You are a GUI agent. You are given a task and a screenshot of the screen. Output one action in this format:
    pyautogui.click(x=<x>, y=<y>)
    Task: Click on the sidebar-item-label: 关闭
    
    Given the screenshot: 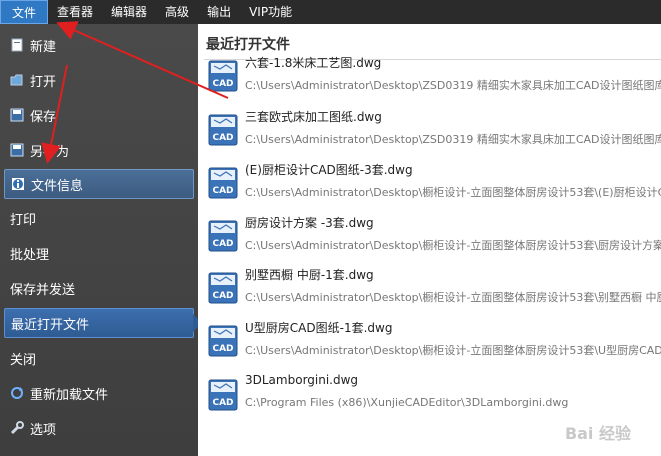 What is the action you would take?
    pyautogui.click(x=23, y=360)
    